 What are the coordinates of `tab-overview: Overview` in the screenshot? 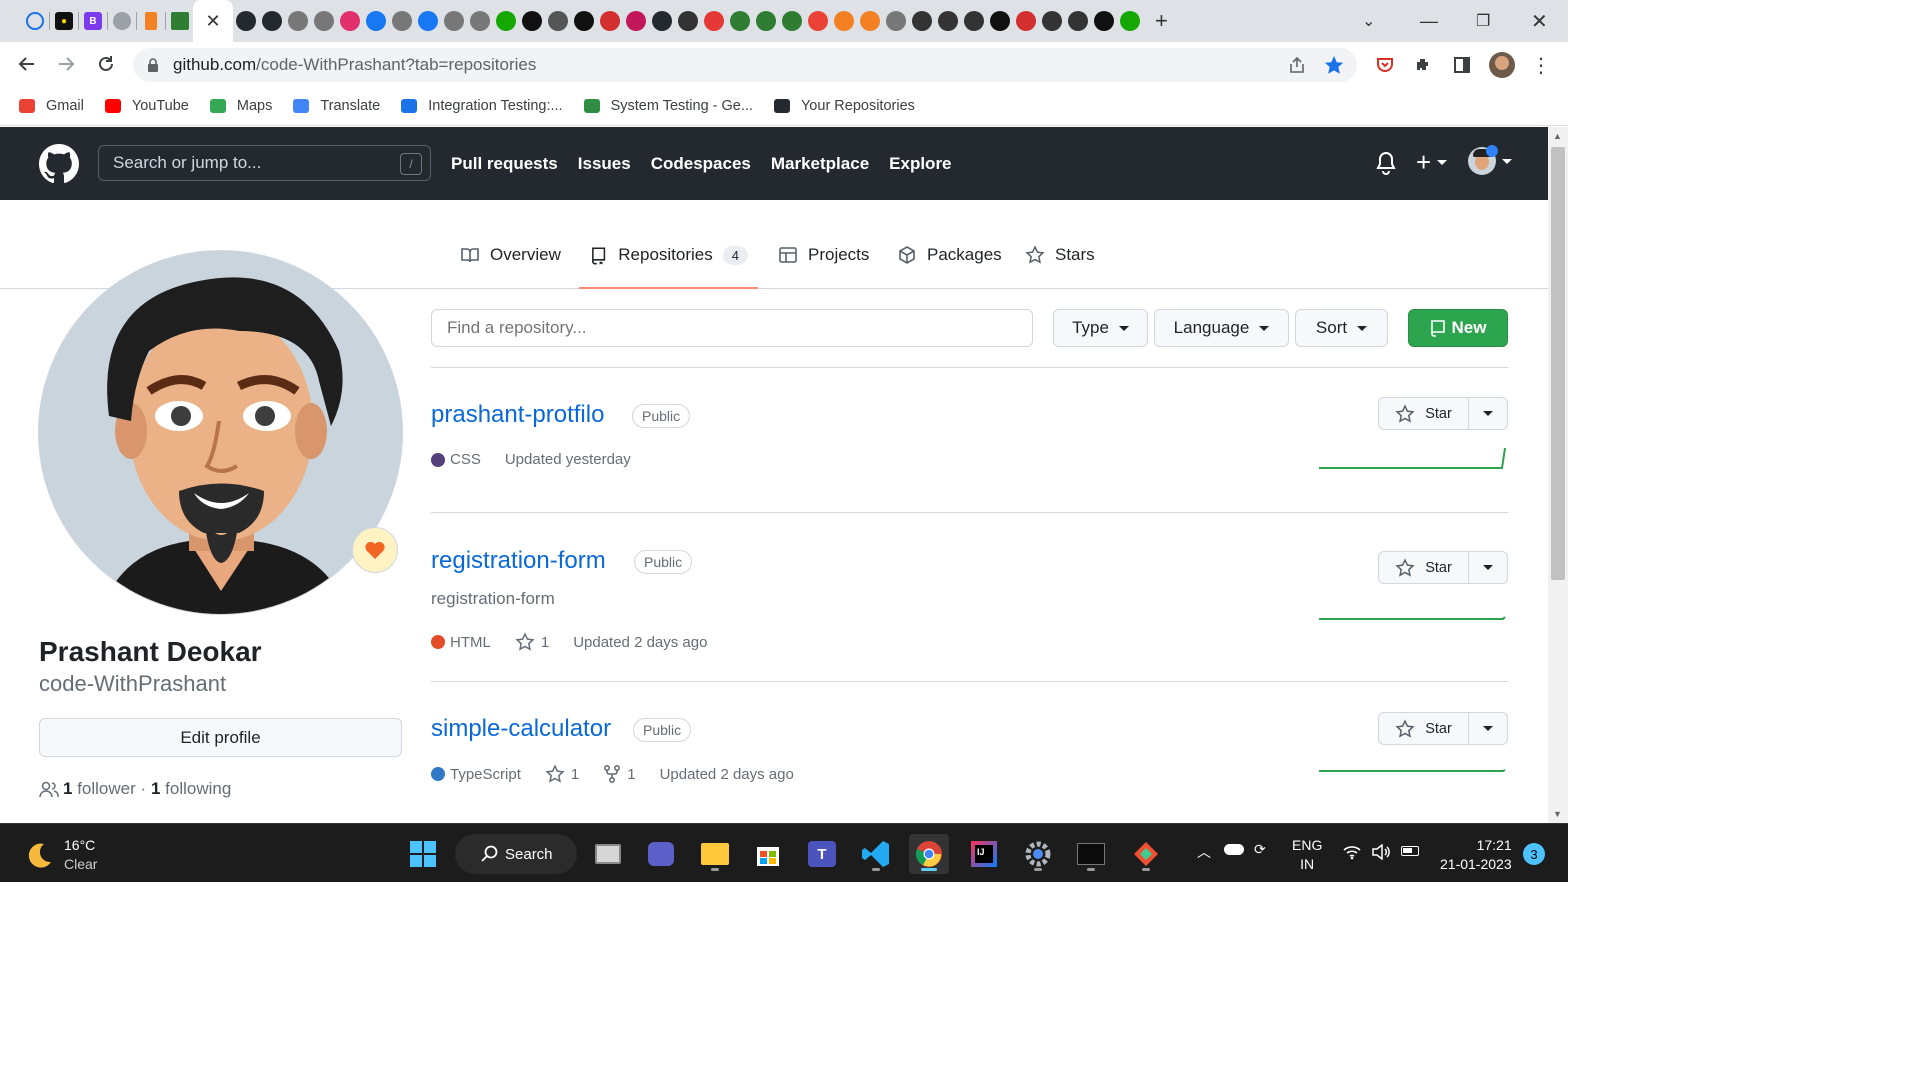 It's located at (510, 267).